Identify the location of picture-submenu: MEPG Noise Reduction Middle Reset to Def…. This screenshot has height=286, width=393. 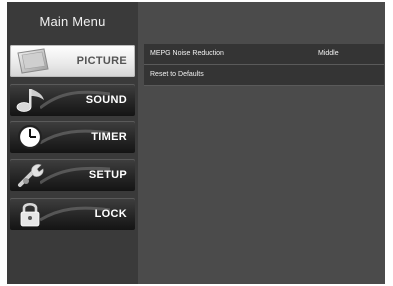
(264, 65).